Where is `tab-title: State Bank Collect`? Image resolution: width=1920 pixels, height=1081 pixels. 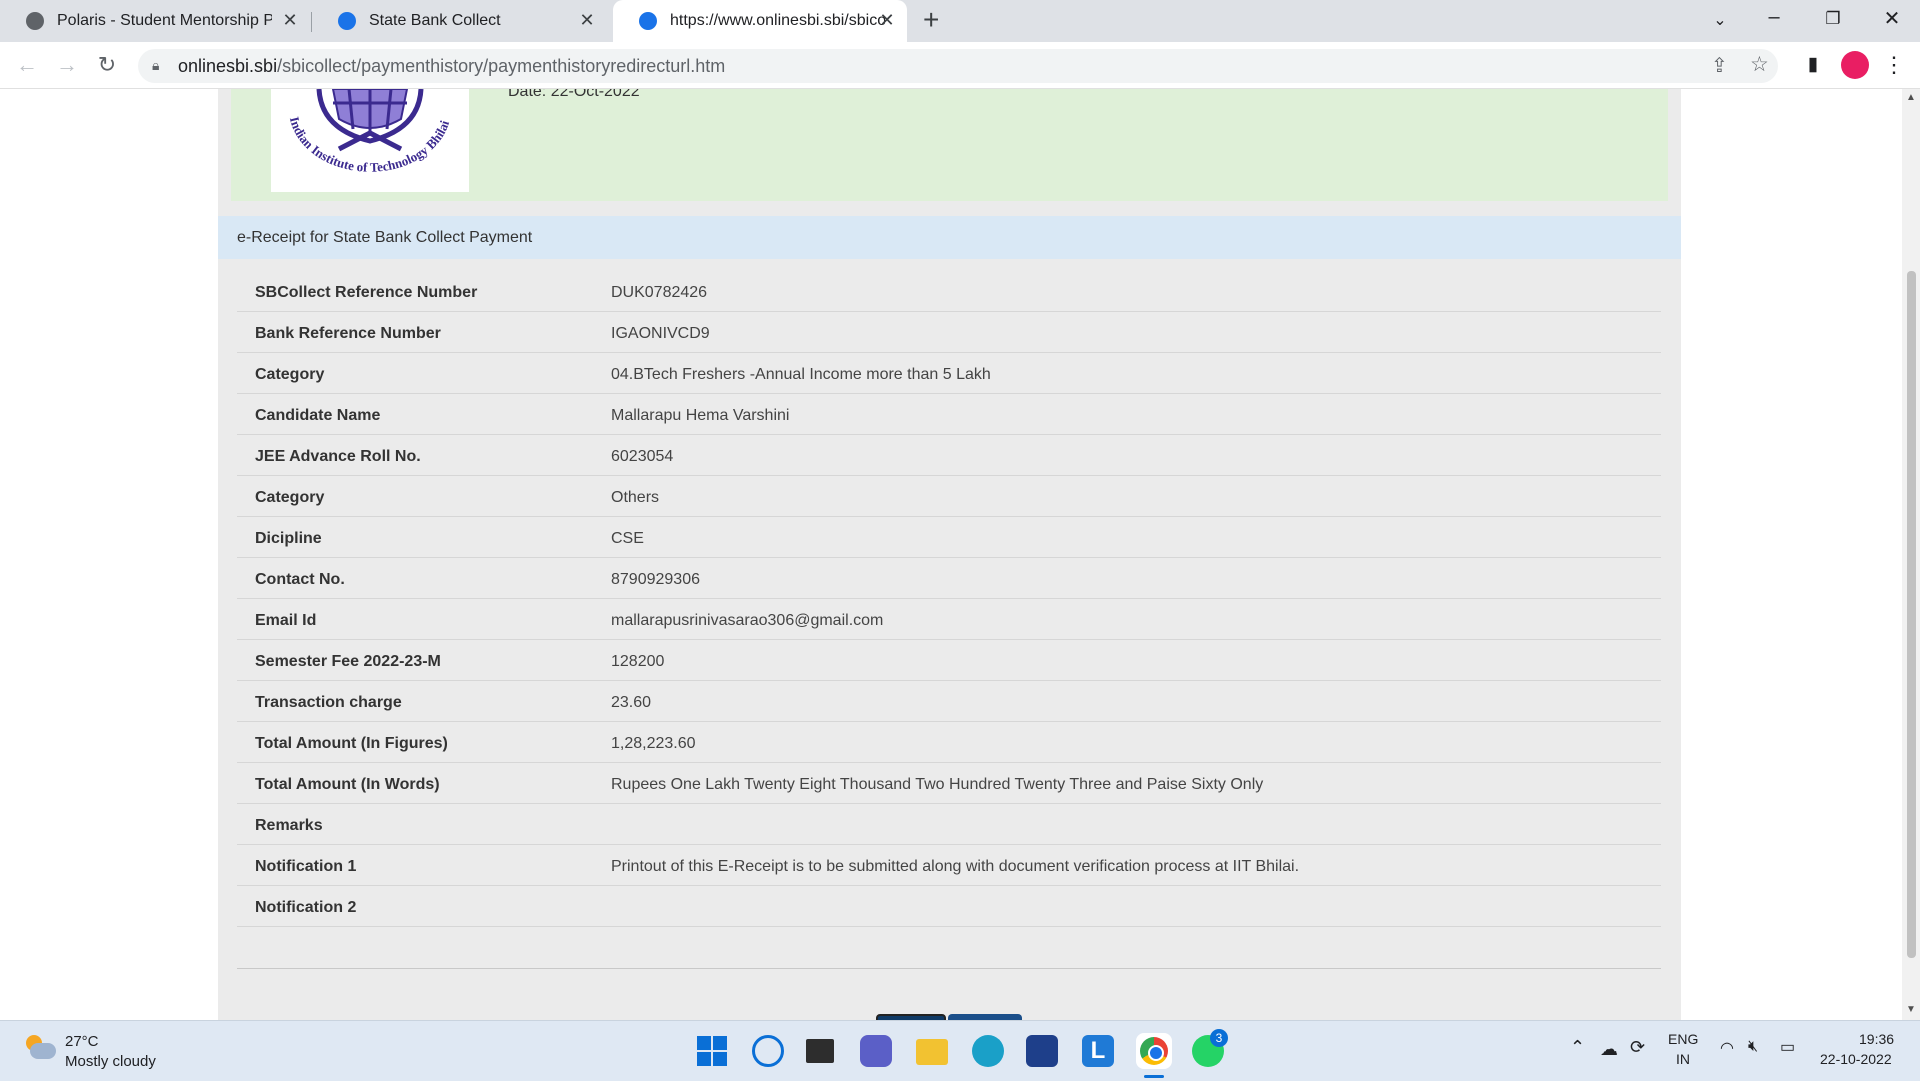
tab-title: State Bank Collect is located at coordinates (435, 20).